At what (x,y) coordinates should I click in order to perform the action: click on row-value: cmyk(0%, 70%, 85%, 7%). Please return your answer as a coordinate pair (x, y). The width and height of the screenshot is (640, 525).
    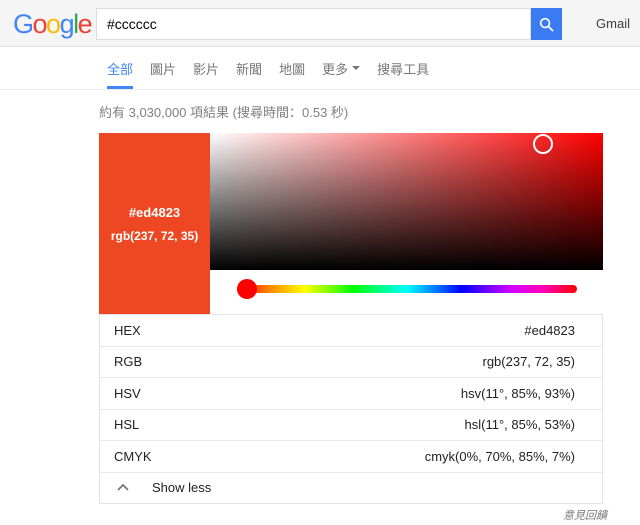
    Looking at the image, I should click on (499, 456).